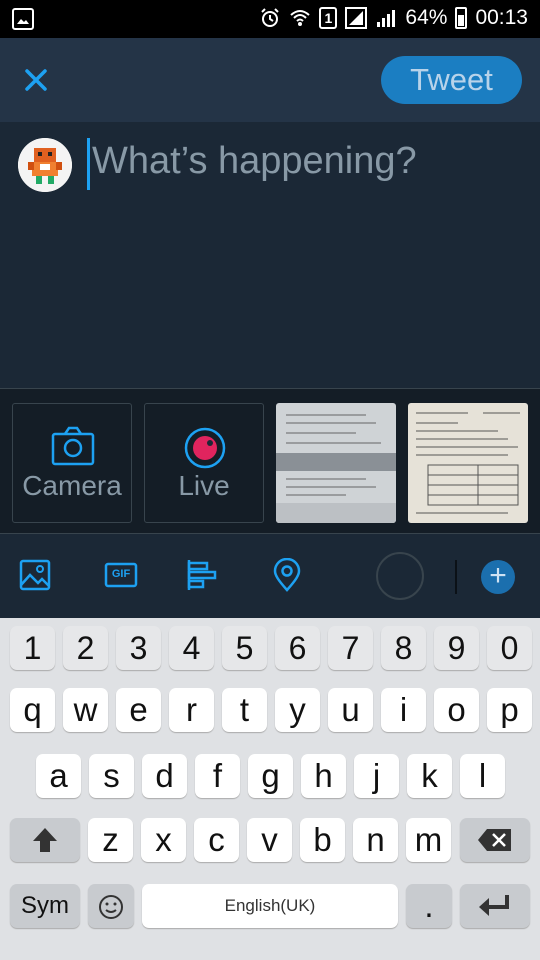  I want to click on keyboard-bottom-row: Sym English(UK) ., so click(270, 909).